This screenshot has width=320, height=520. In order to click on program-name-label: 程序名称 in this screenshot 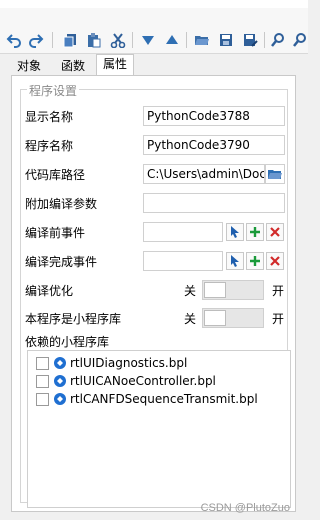, I will do `click(49, 146)`.